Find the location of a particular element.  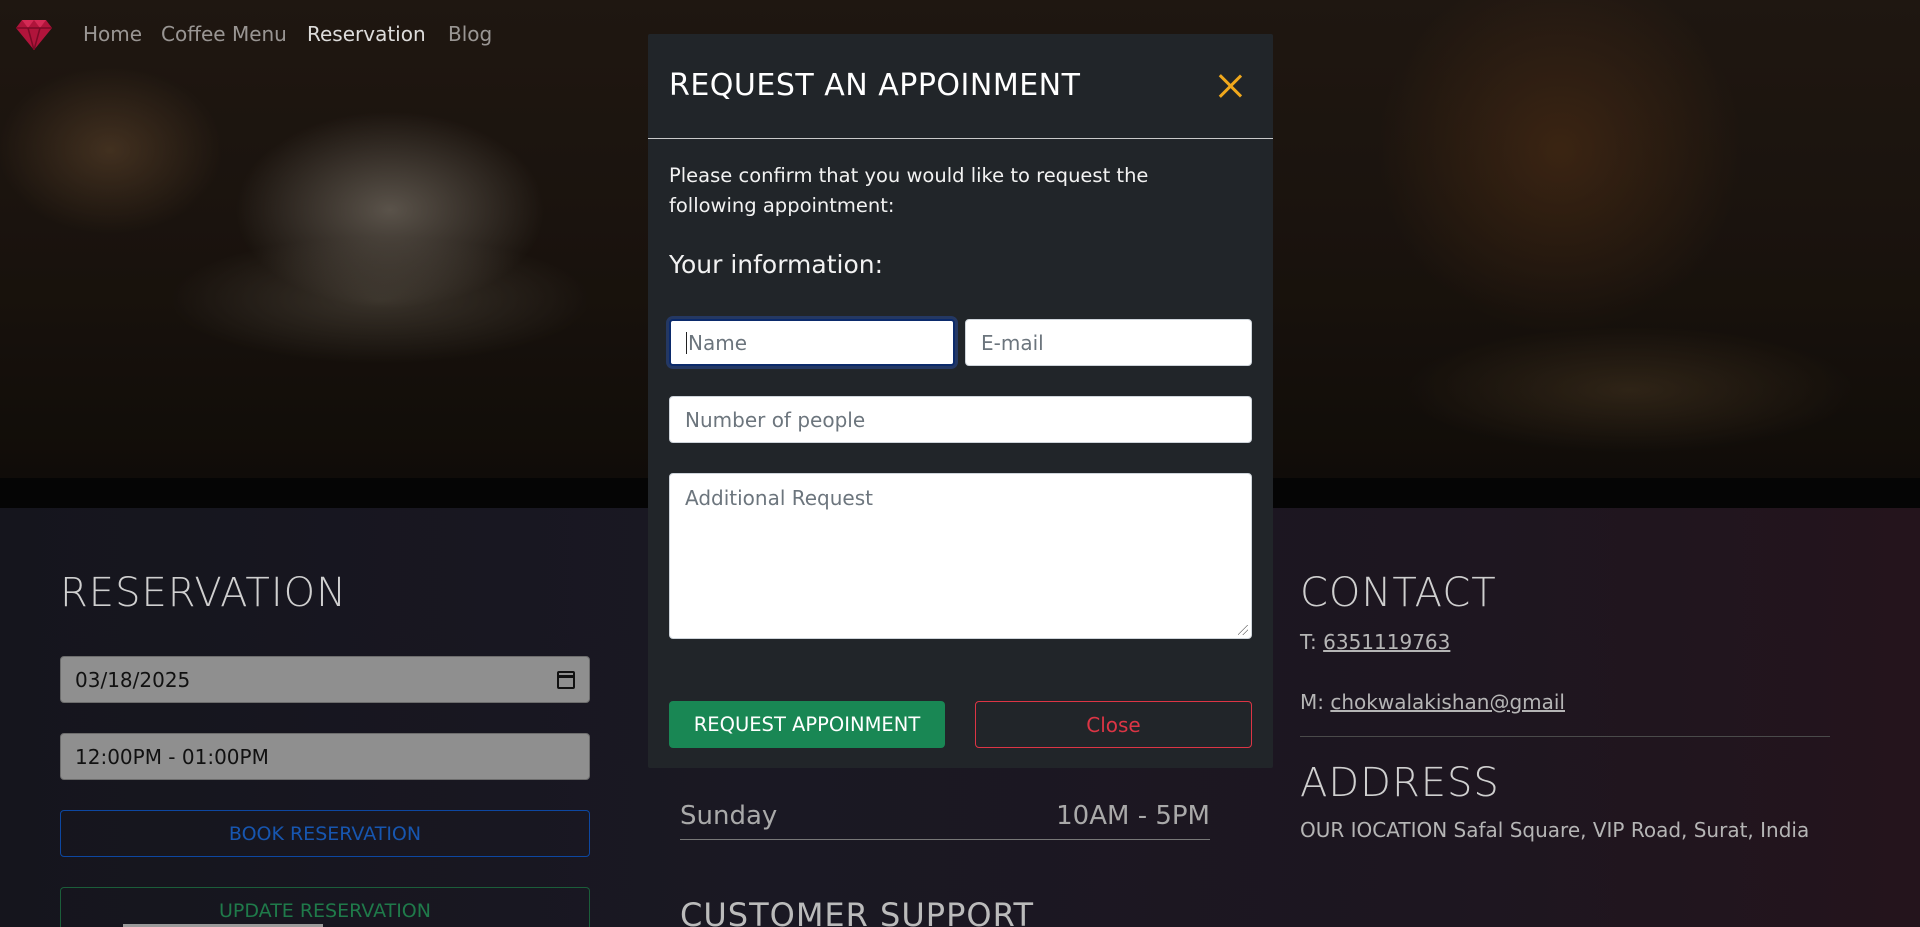

modal-subtitle: Your information: is located at coordinates (776, 264).